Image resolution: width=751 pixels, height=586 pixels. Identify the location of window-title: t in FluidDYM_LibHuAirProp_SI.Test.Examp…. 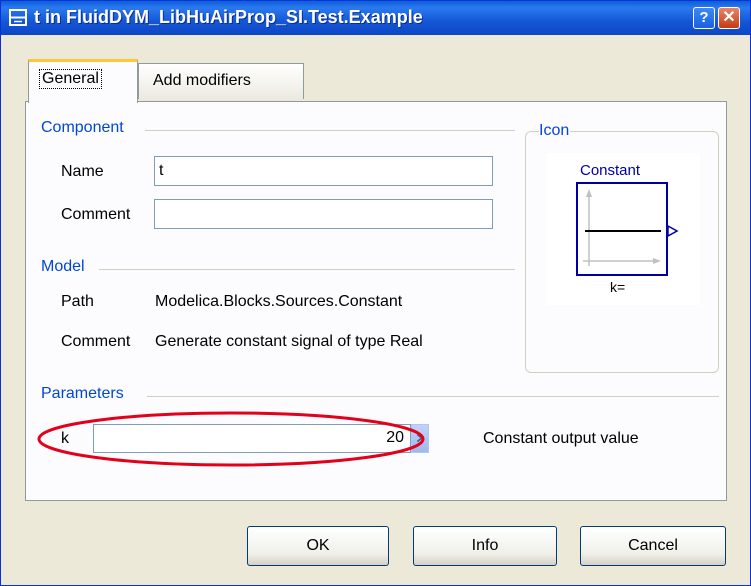
(228, 17).